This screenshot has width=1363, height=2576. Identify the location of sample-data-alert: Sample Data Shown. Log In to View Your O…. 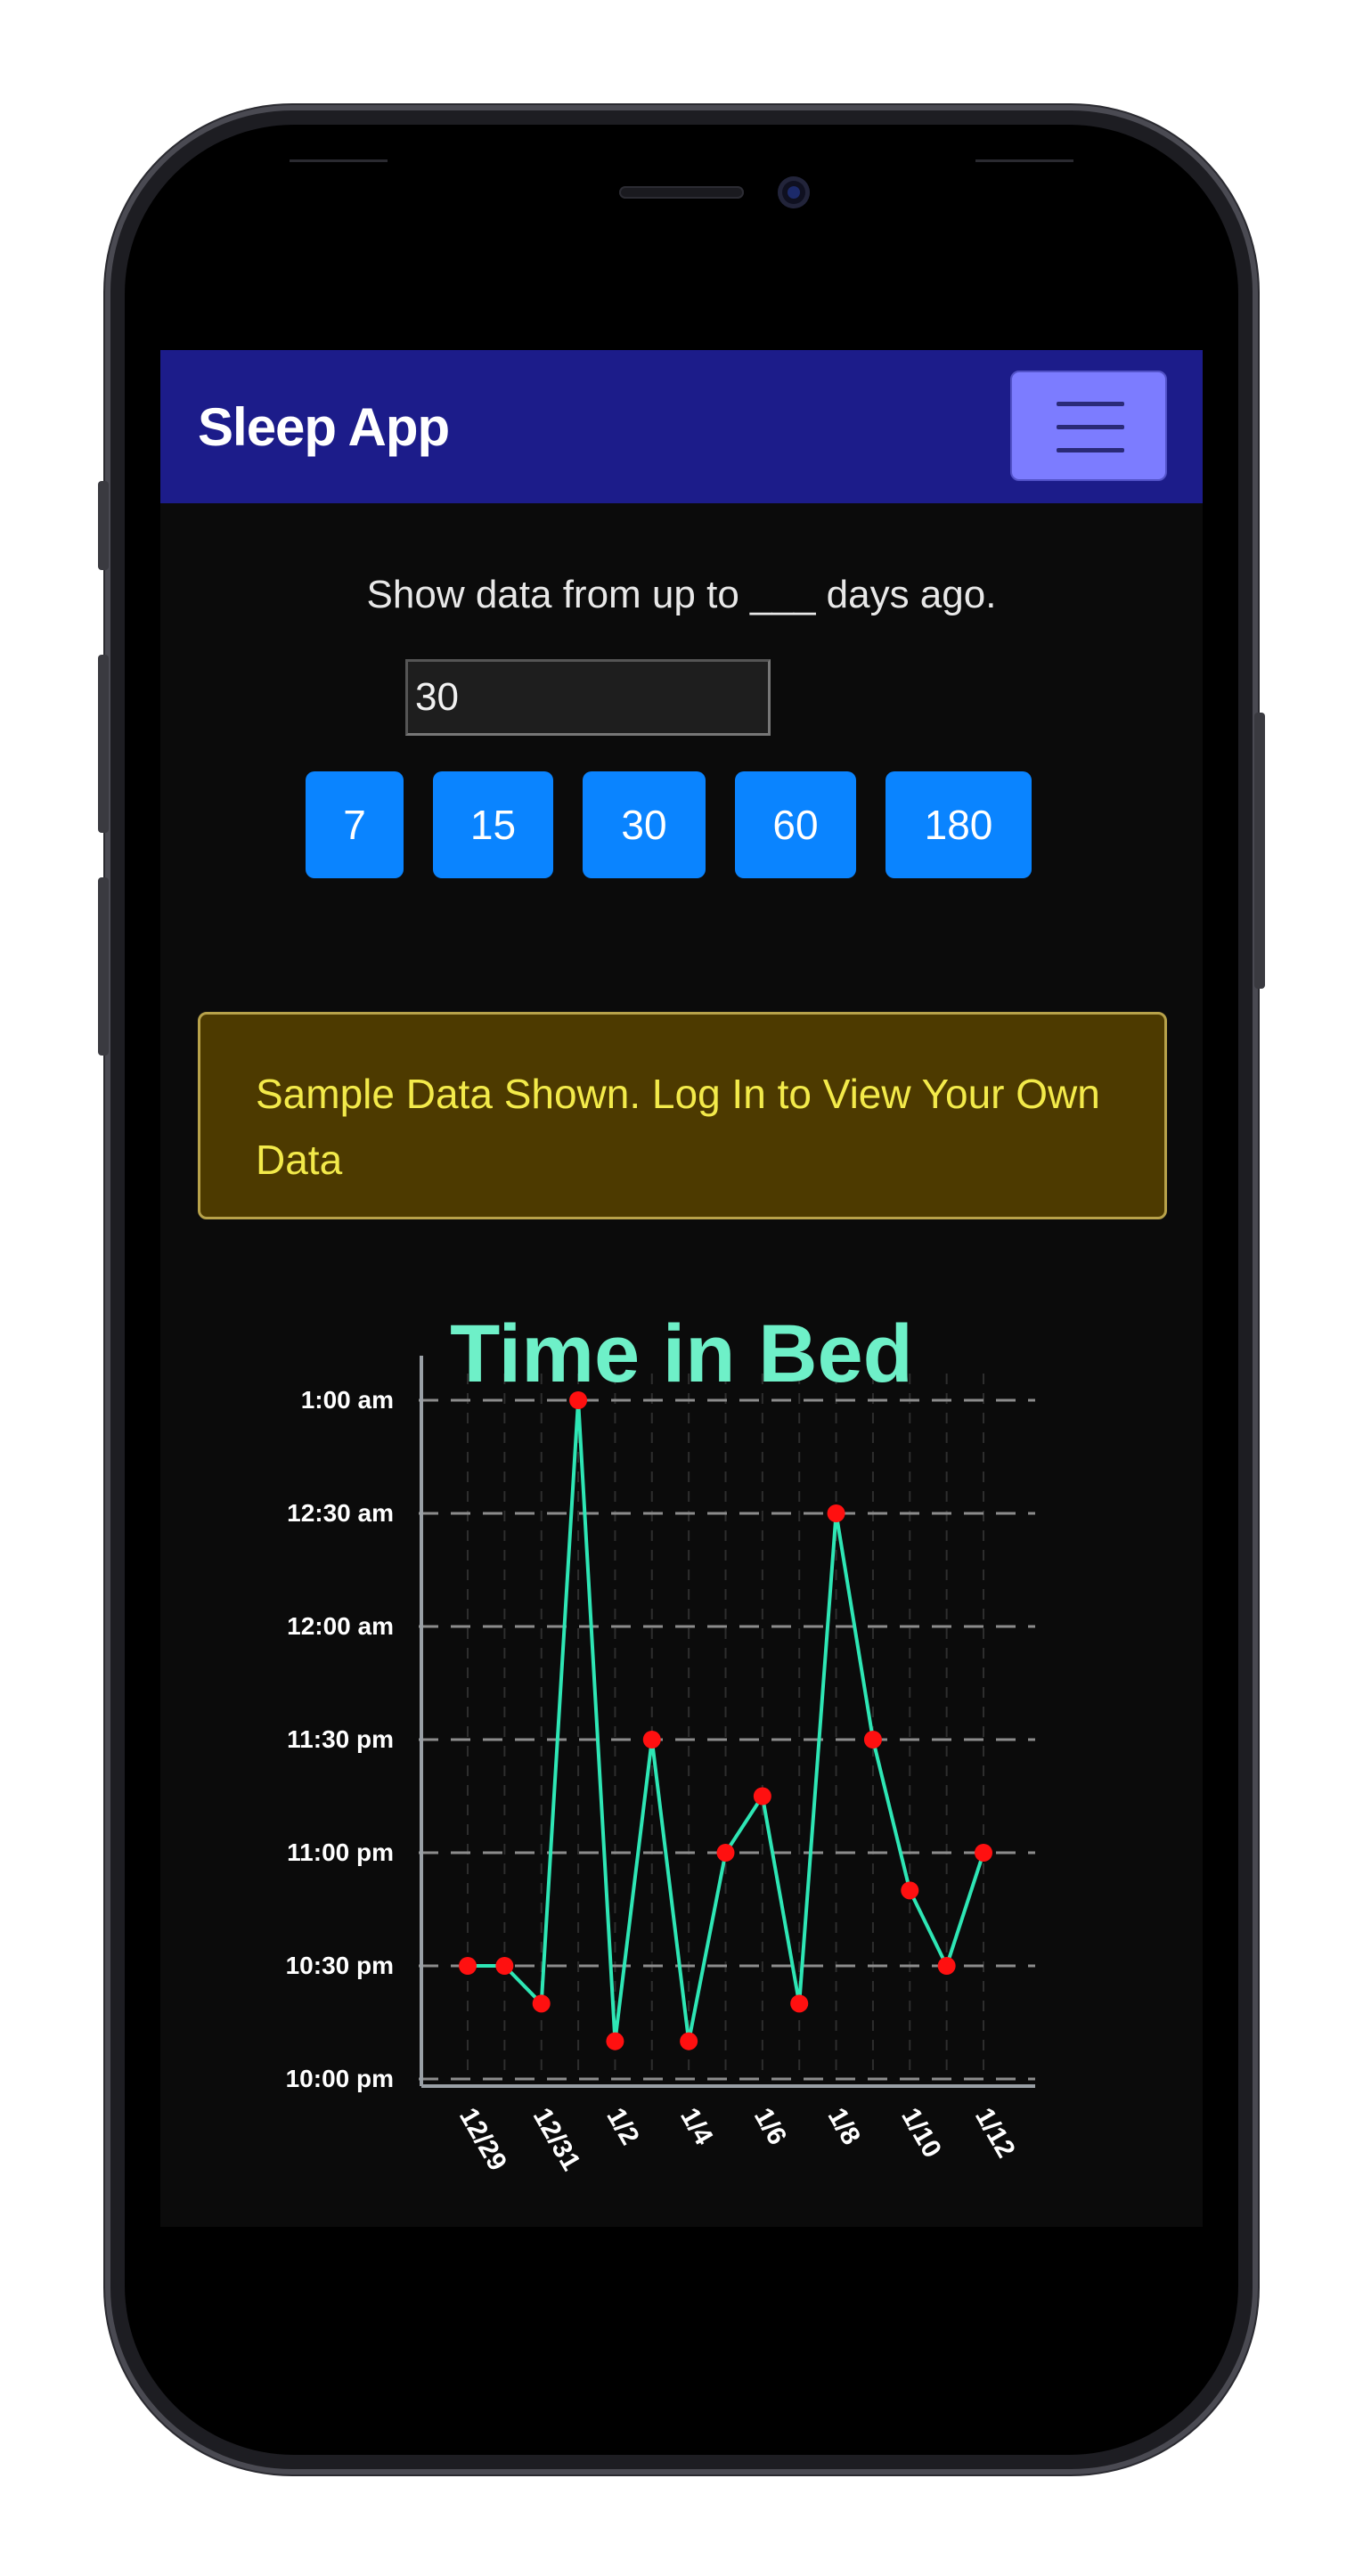
(682, 1116).